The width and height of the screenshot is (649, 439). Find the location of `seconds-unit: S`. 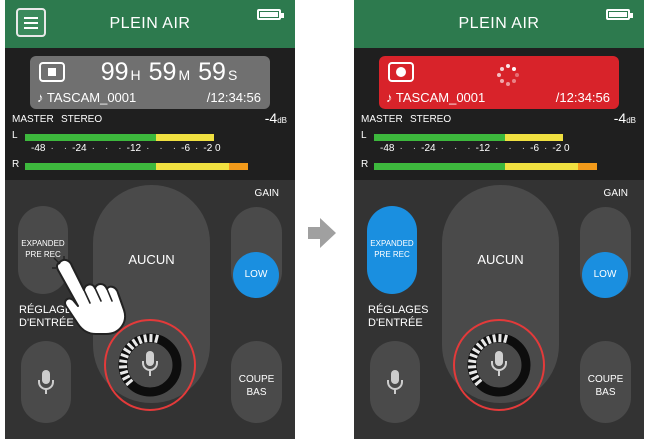

seconds-unit: S is located at coordinates (232, 75).